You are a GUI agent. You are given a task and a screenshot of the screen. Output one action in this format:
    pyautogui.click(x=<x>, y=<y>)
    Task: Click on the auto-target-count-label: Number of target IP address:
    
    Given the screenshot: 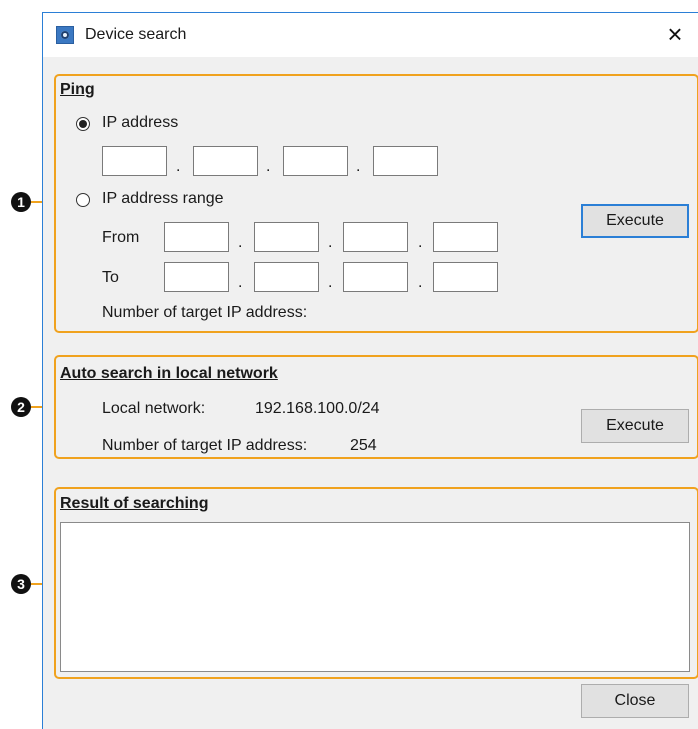 What is the action you would take?
    pyautogui.click(x=205, y=445)
    